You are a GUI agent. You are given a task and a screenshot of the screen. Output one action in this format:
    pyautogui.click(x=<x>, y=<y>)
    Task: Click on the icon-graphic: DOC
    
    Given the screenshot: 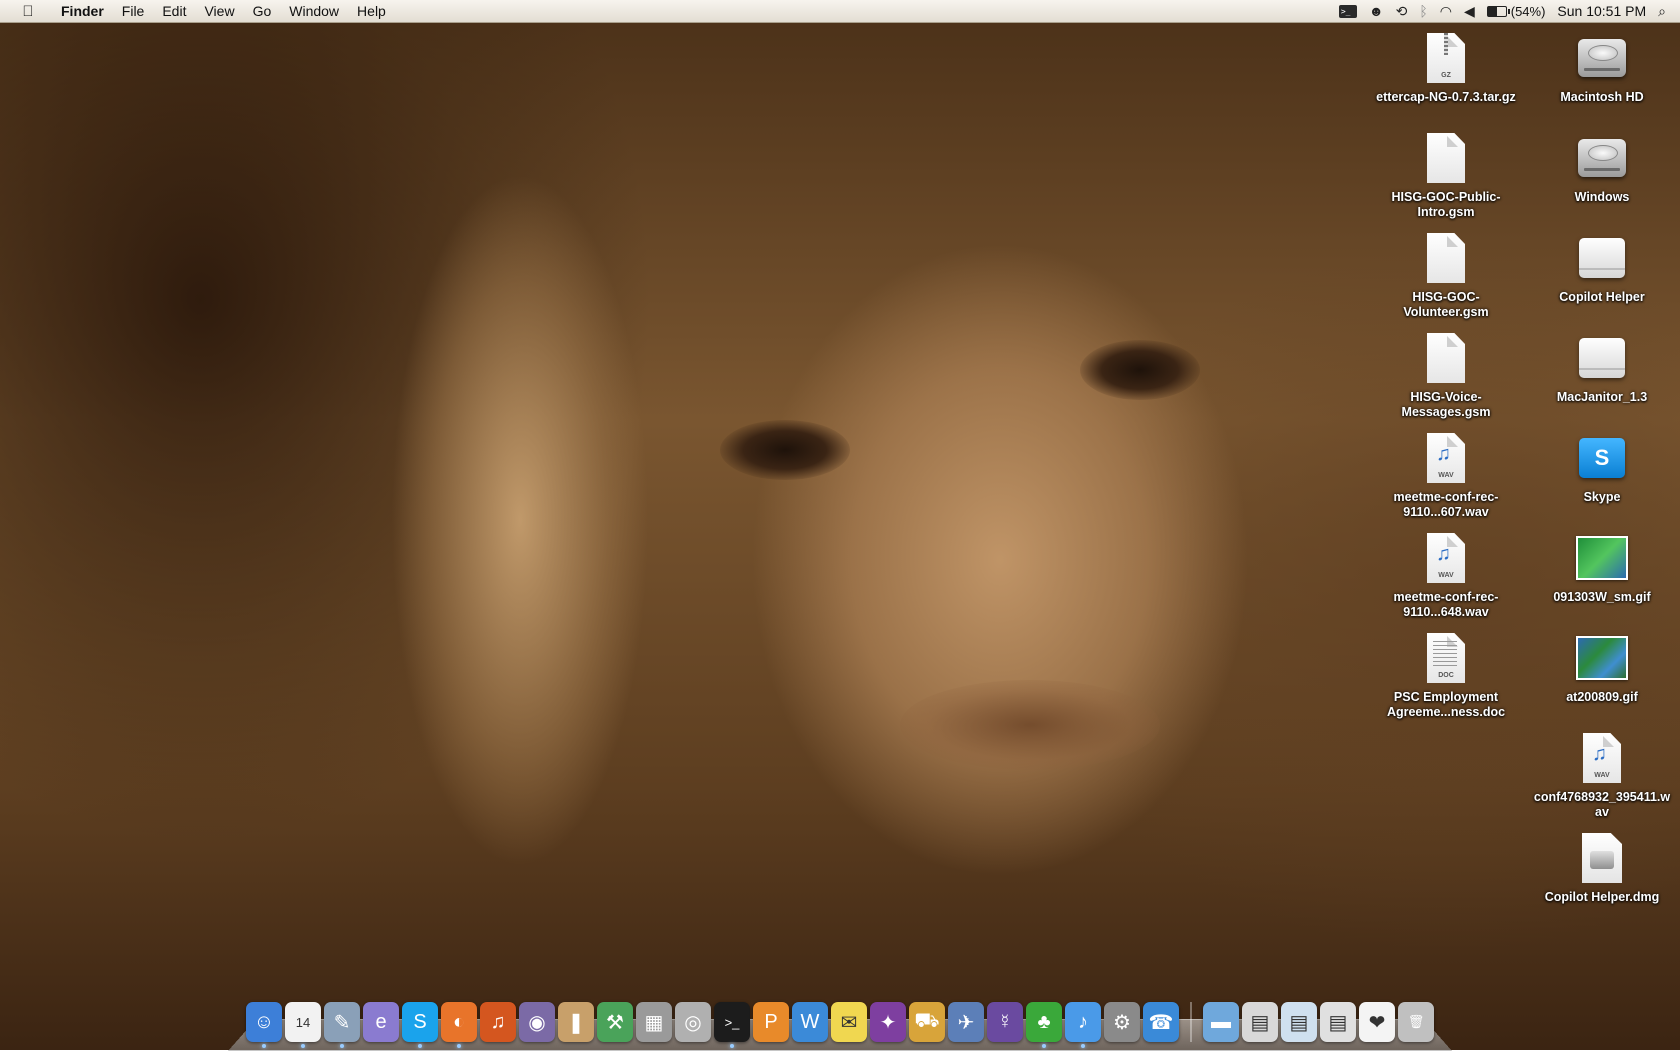 What is the action you would take?
    pyautogui.click(x=1446, y=658)
    